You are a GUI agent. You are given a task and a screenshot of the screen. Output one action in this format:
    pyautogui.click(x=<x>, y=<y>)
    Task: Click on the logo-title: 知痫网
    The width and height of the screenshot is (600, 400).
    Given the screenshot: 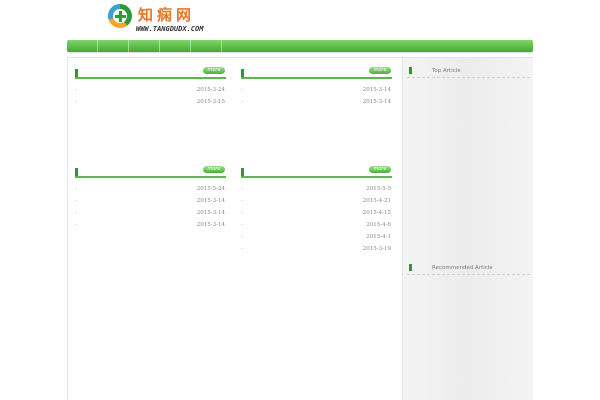 What is the action you would take?
    pyautogui.click(x=167, y=15)
    